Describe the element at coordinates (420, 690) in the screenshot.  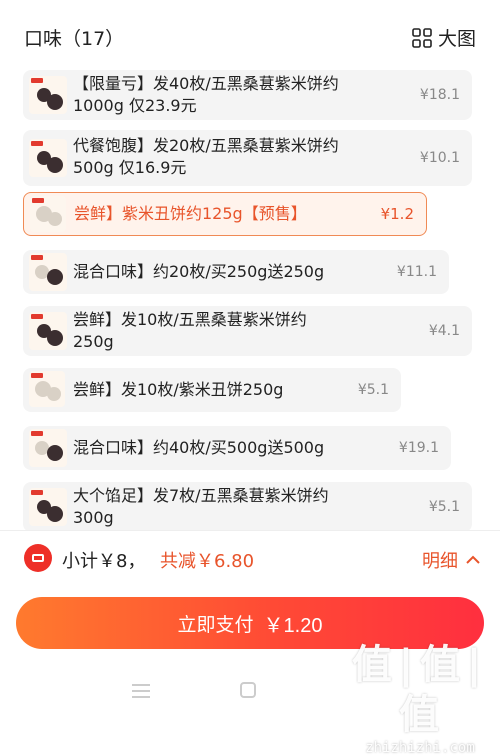
I see `watermark-logo: 值|值|值` at that location.